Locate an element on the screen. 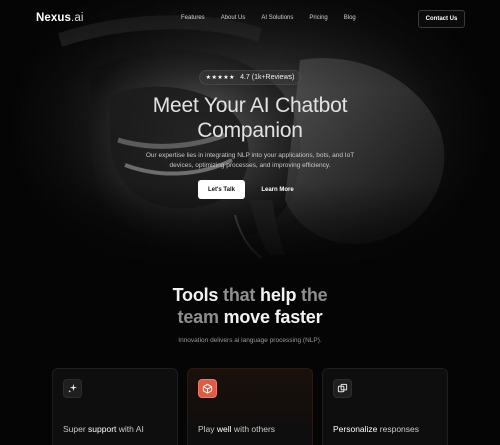 The height and width of the screenshot is (445, 500). learn-more-button: Learn More is located at coordinates (277, 189).